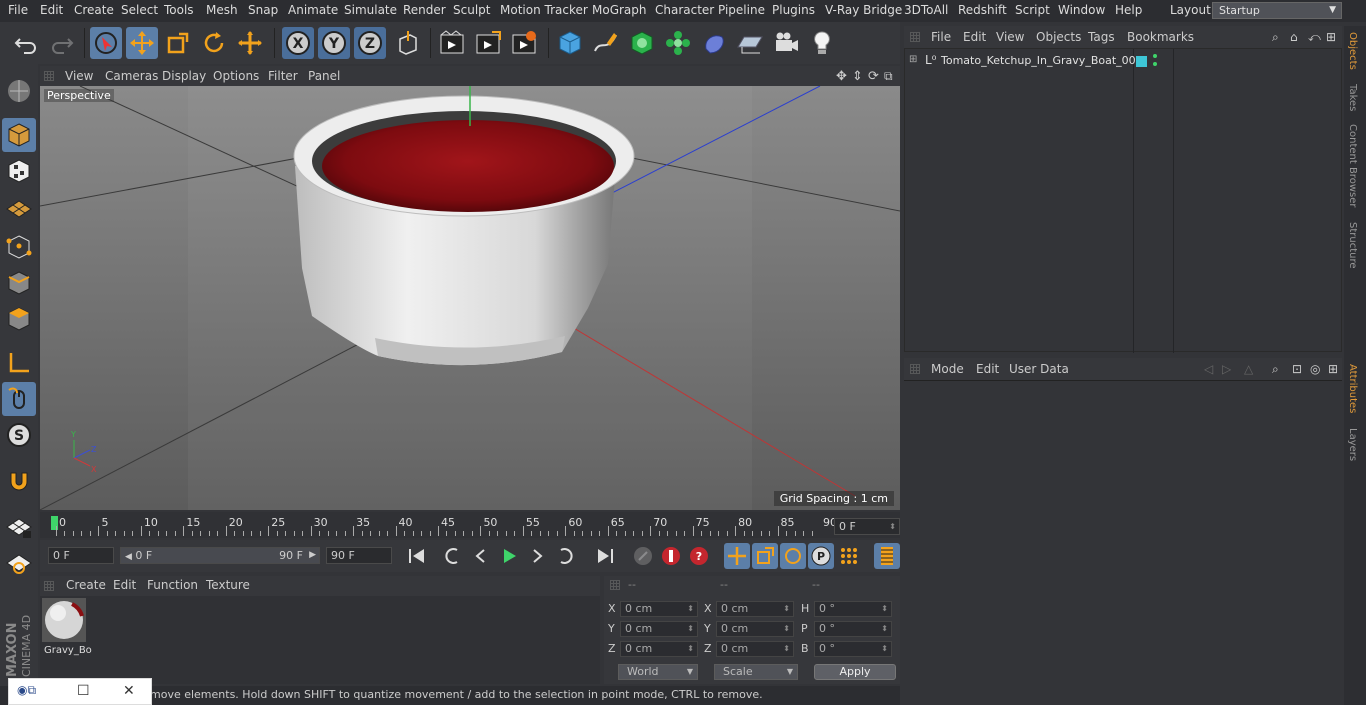 The width and height of the screenshot is (1366, 705). I want to click on viewport-menu-view: View, so click(79, 76).